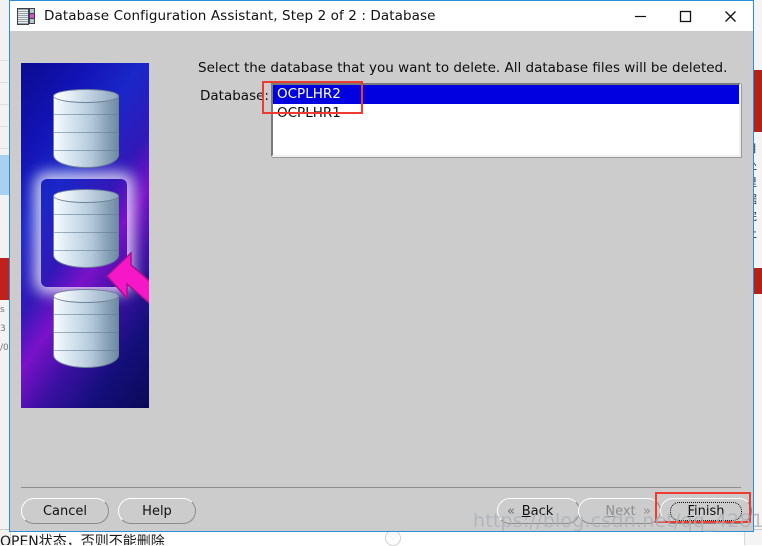  I want to click on finish-button-label: Finish, so click(706, 511).